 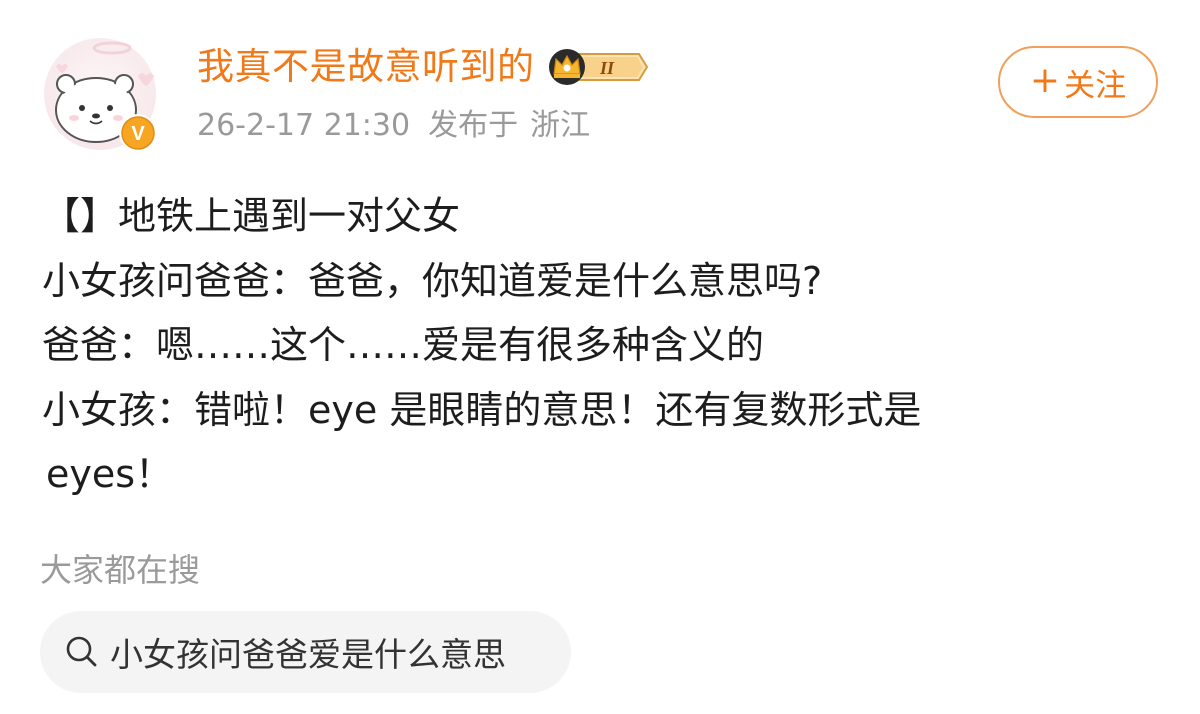 What do you see at coordinates (473, 125) in the screenshot?
I see `published-label: 发布于` at bounding box center [473, 125].